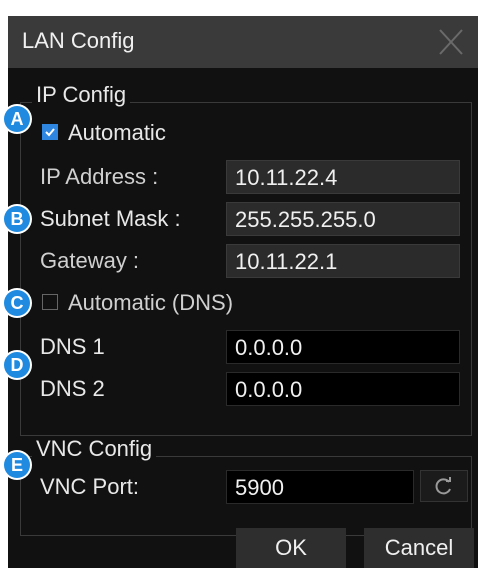 This screenshot has width=485, height=572. Describe the element at coordinates (343, 389) in the screenshot. I see `dns2-field: 0.0.0.0` at that location.